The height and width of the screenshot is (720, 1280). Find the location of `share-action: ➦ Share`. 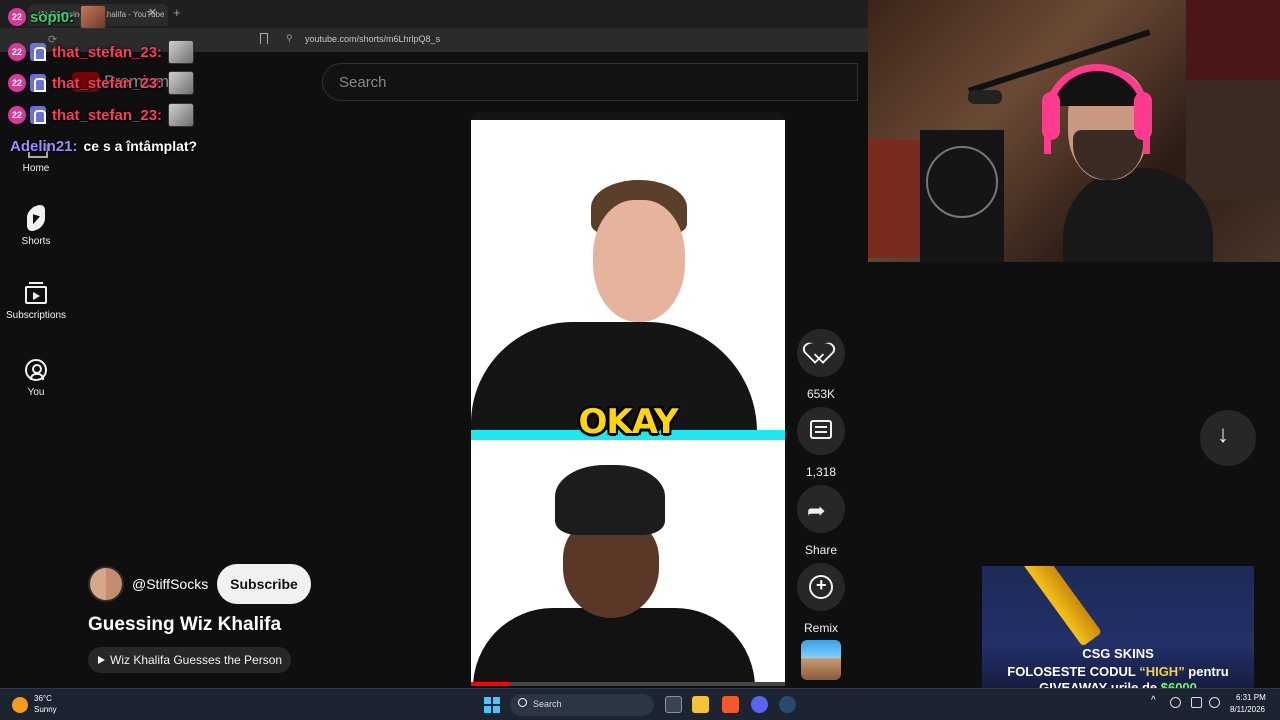

share-action: ➦ Share is located at coordinates (821, 521).